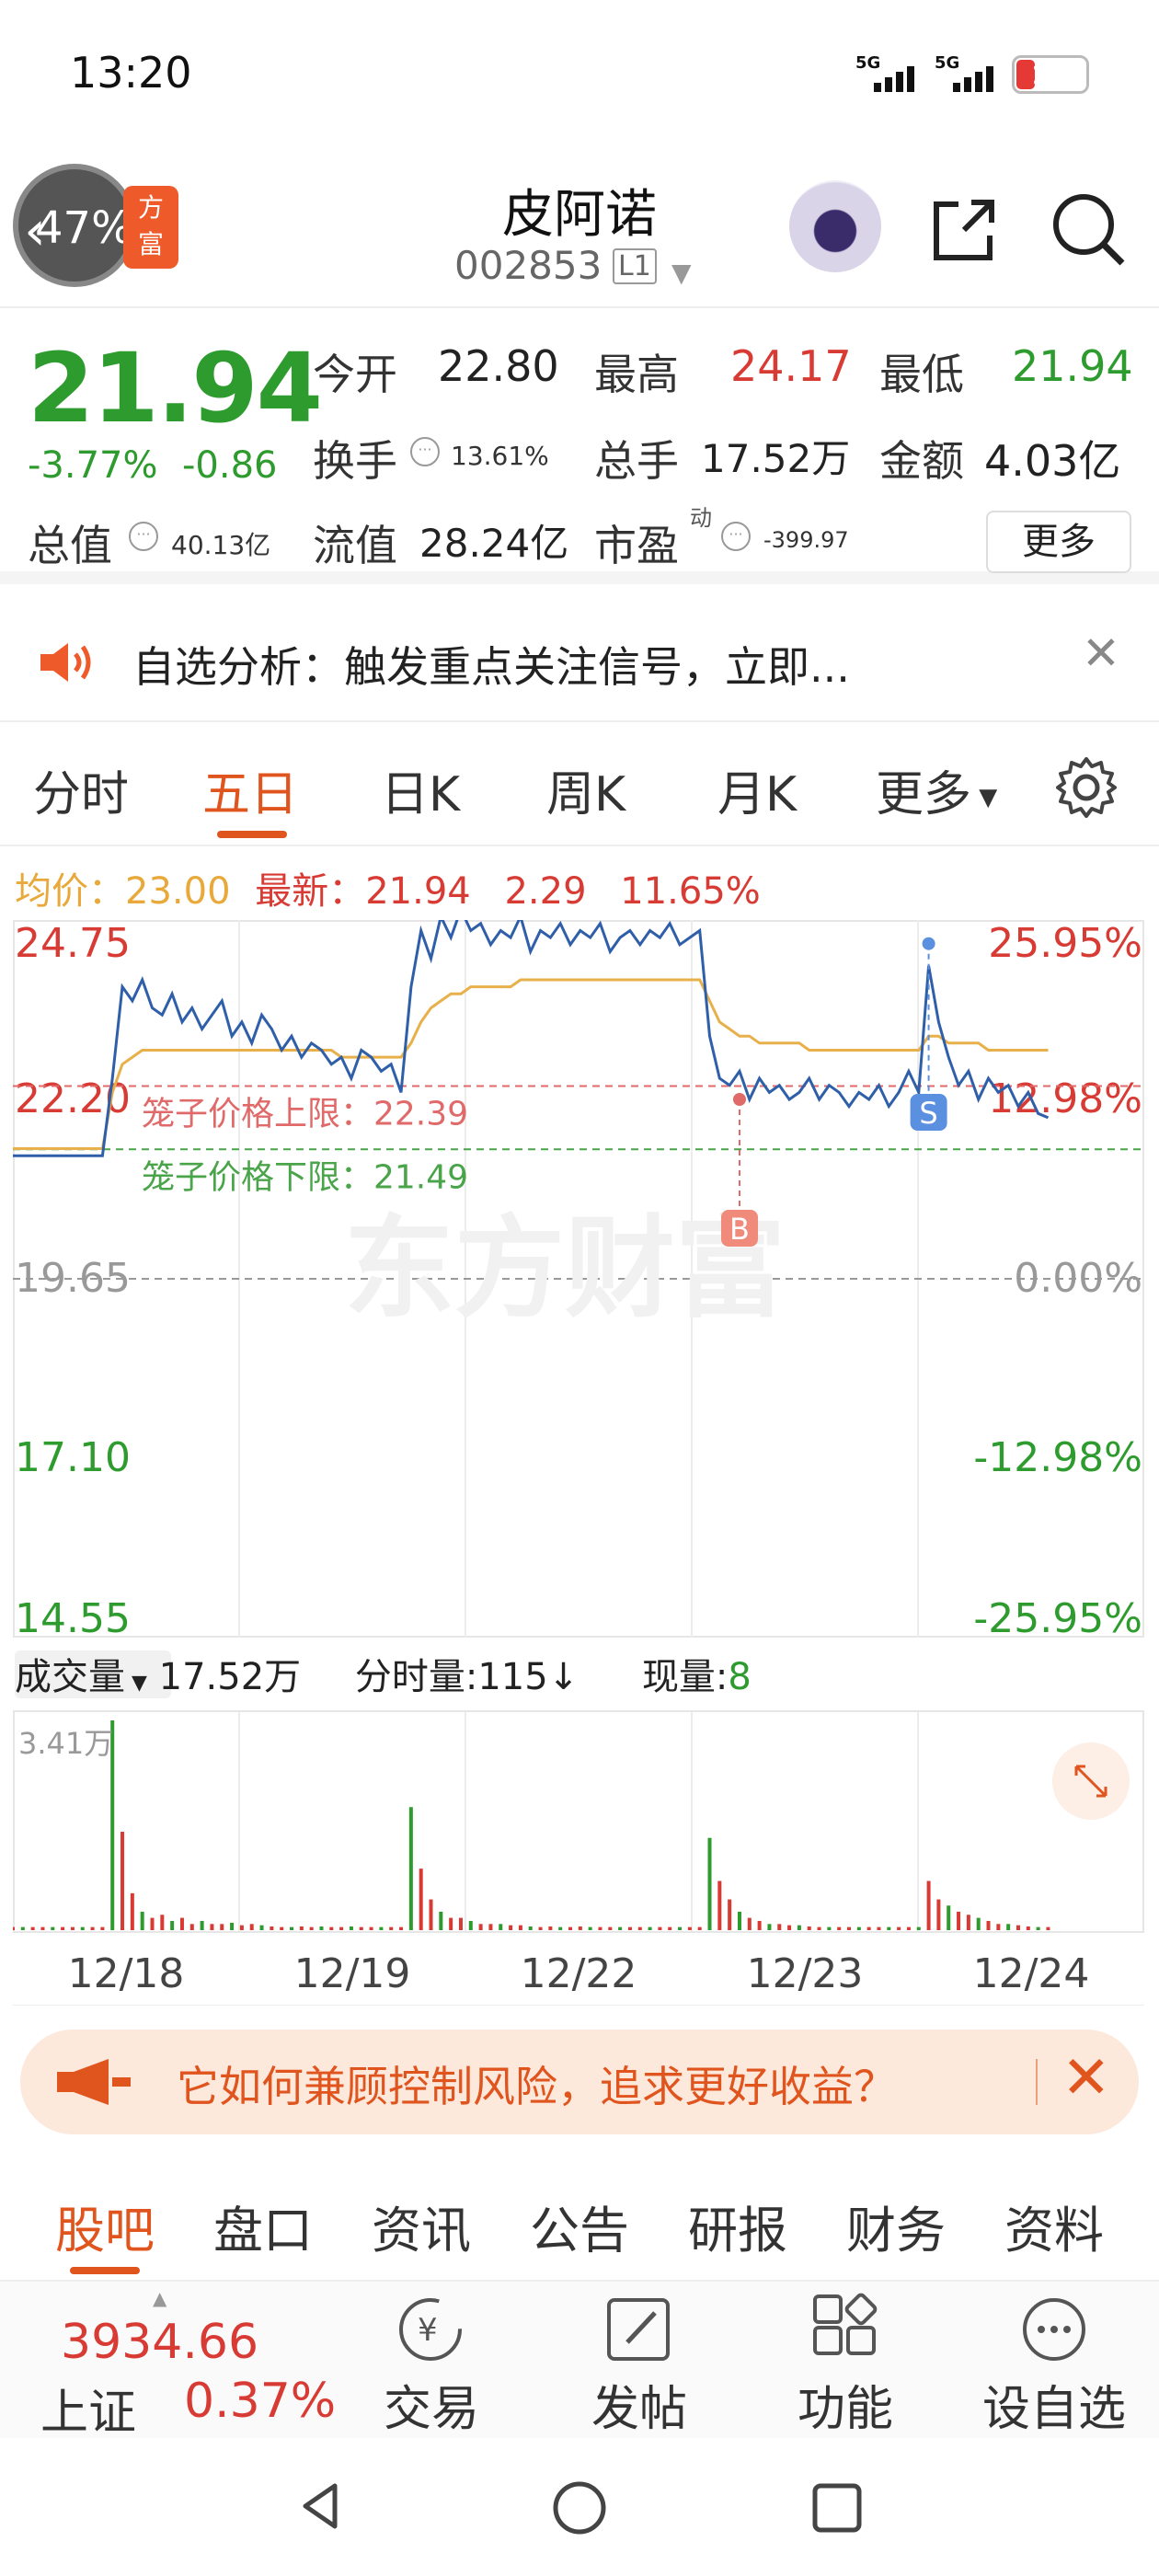 Image resolution: width=1159 pixels, height=2576 pixels. What do you see at coordinates (175, 388) in the screenshot?
I see `last-price: 21.94` at bounding box center [175, 388].